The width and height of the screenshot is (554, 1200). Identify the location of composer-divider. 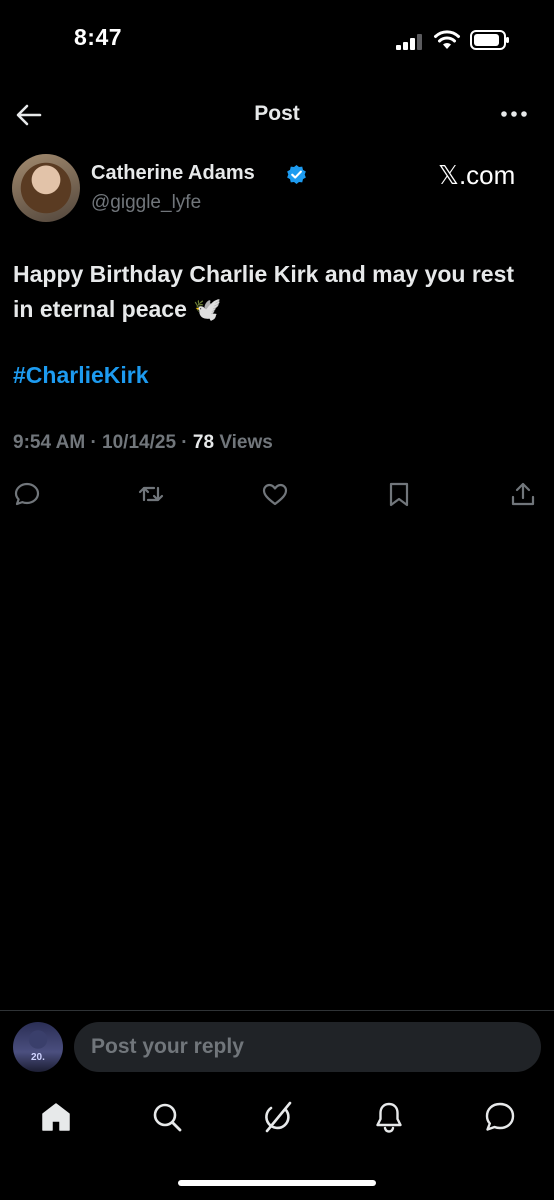
(277, 1010).